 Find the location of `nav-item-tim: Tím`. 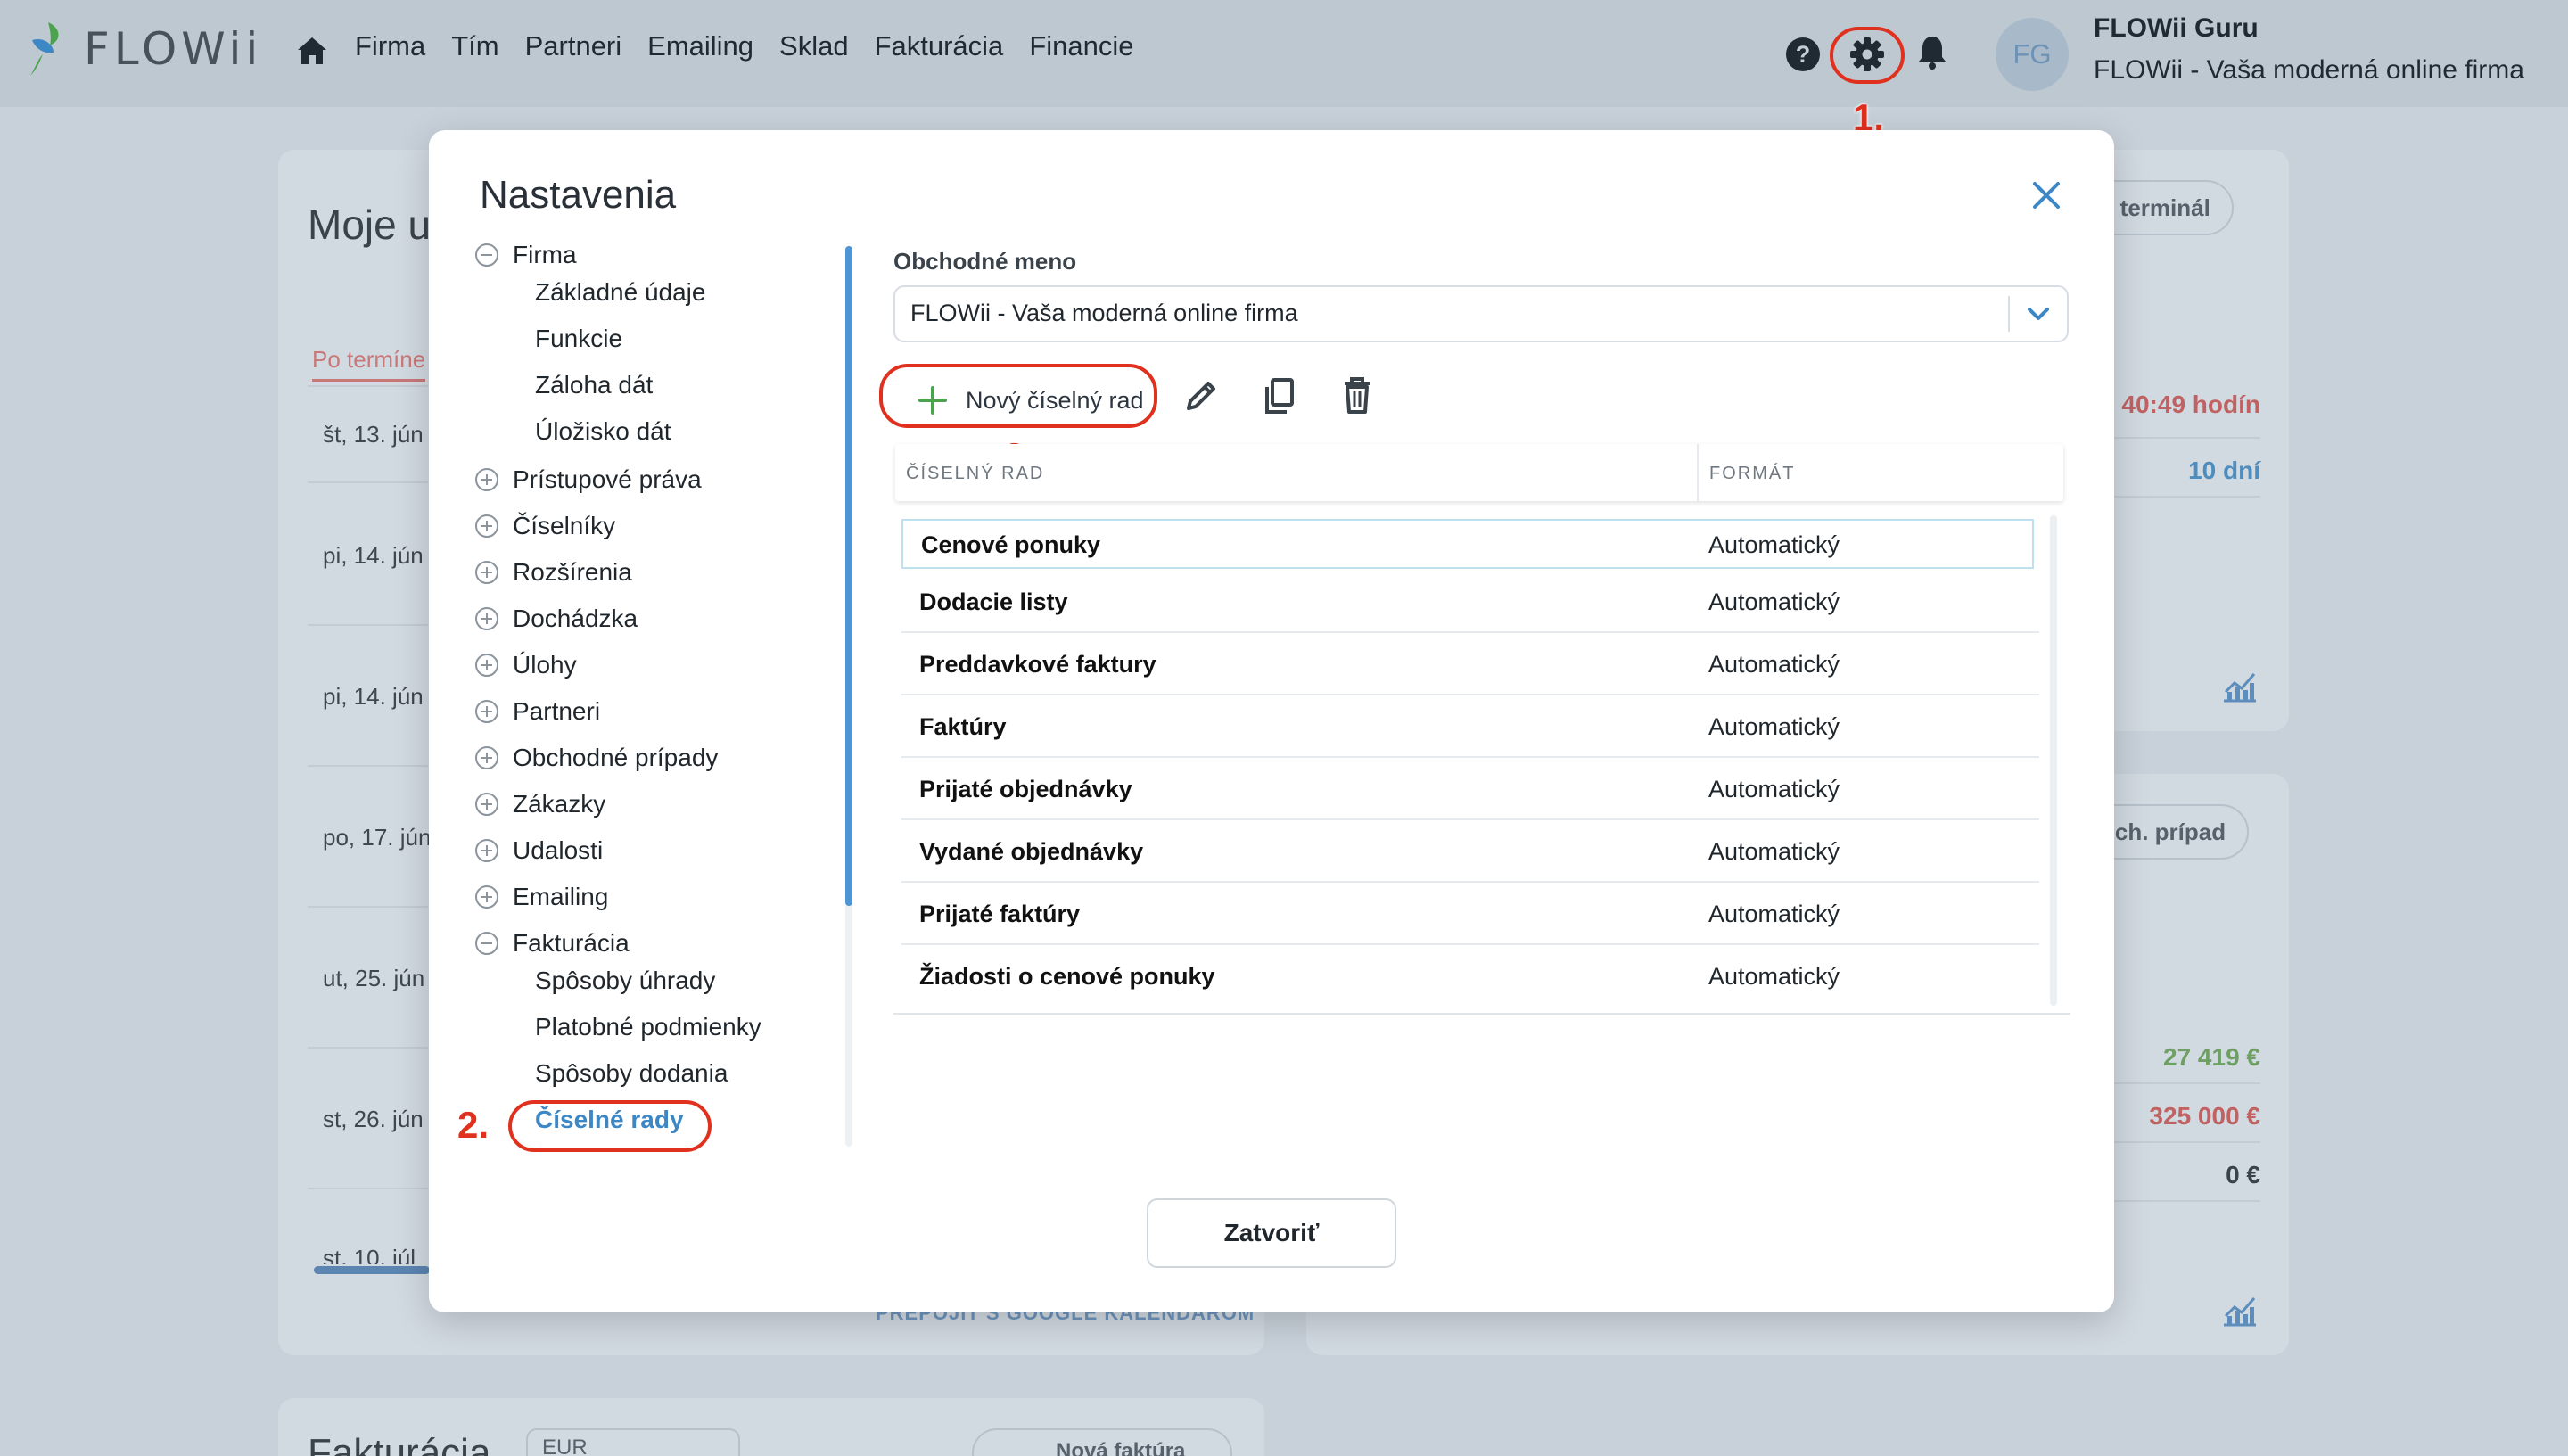

nav-item-tim: Tím is located at coordinates (474, 46).